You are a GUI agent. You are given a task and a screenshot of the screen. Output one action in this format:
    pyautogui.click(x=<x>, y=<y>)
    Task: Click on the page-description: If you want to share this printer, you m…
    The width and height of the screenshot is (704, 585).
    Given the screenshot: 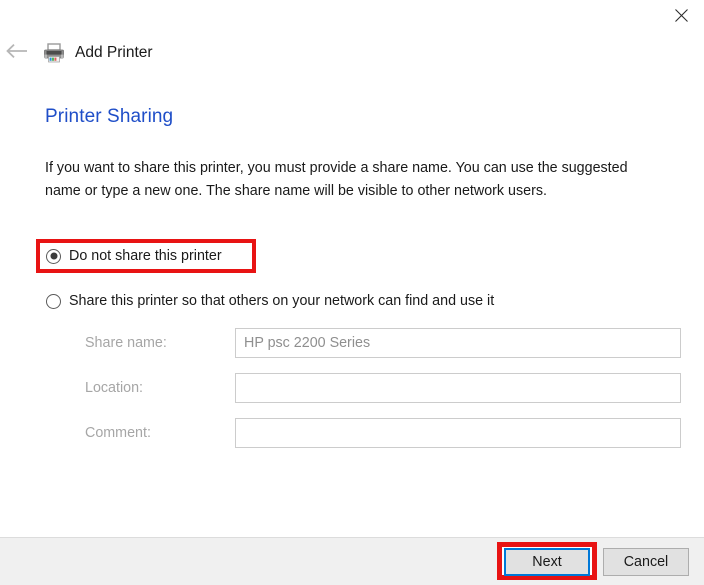 What is the action you would take?
    pyautogui.click(x=336, y=179)
    